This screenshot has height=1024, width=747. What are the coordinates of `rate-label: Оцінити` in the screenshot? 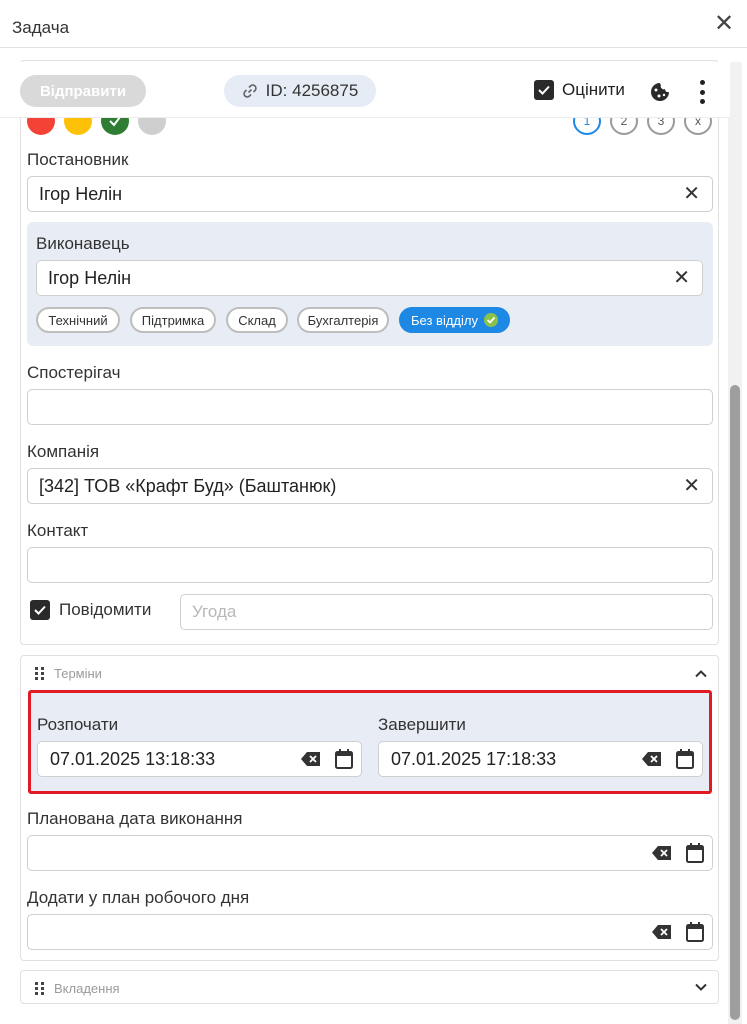 It's located at (593, 89).